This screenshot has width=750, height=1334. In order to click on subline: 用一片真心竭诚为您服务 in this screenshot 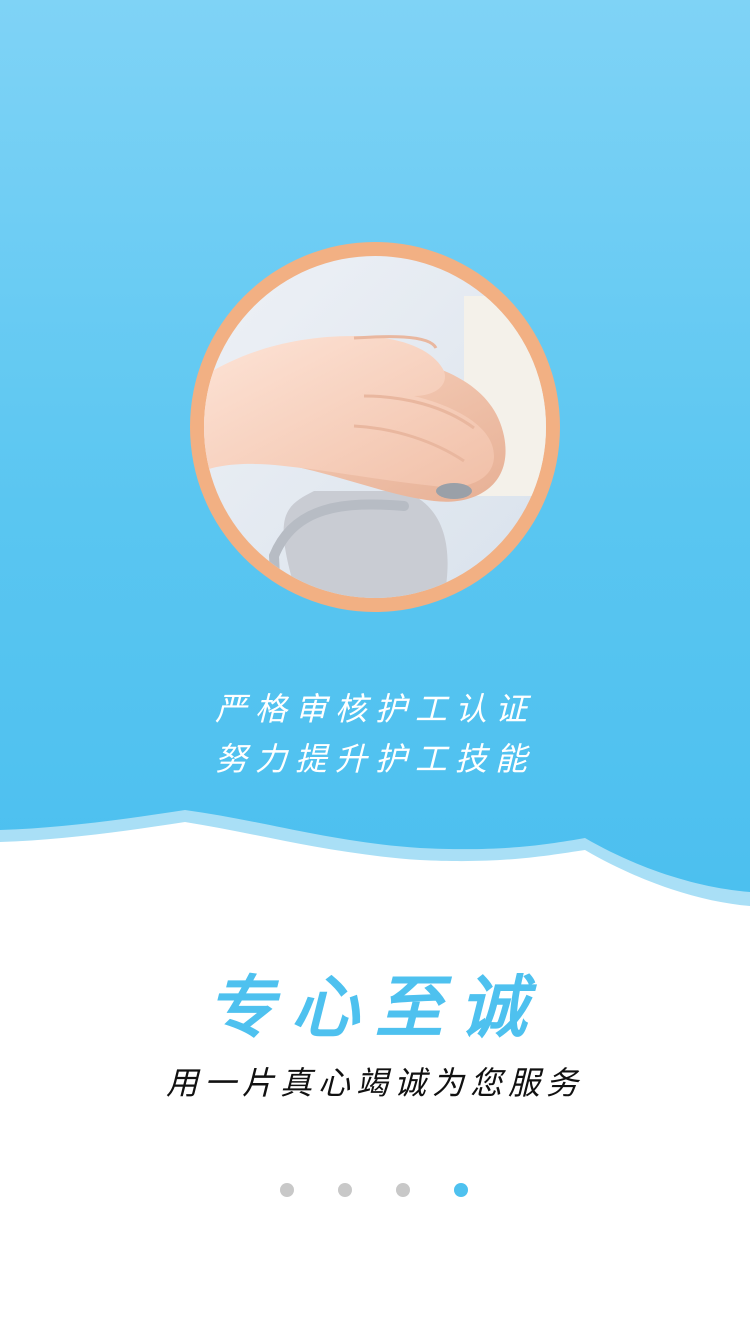, I will do `click(374, 1083)`.